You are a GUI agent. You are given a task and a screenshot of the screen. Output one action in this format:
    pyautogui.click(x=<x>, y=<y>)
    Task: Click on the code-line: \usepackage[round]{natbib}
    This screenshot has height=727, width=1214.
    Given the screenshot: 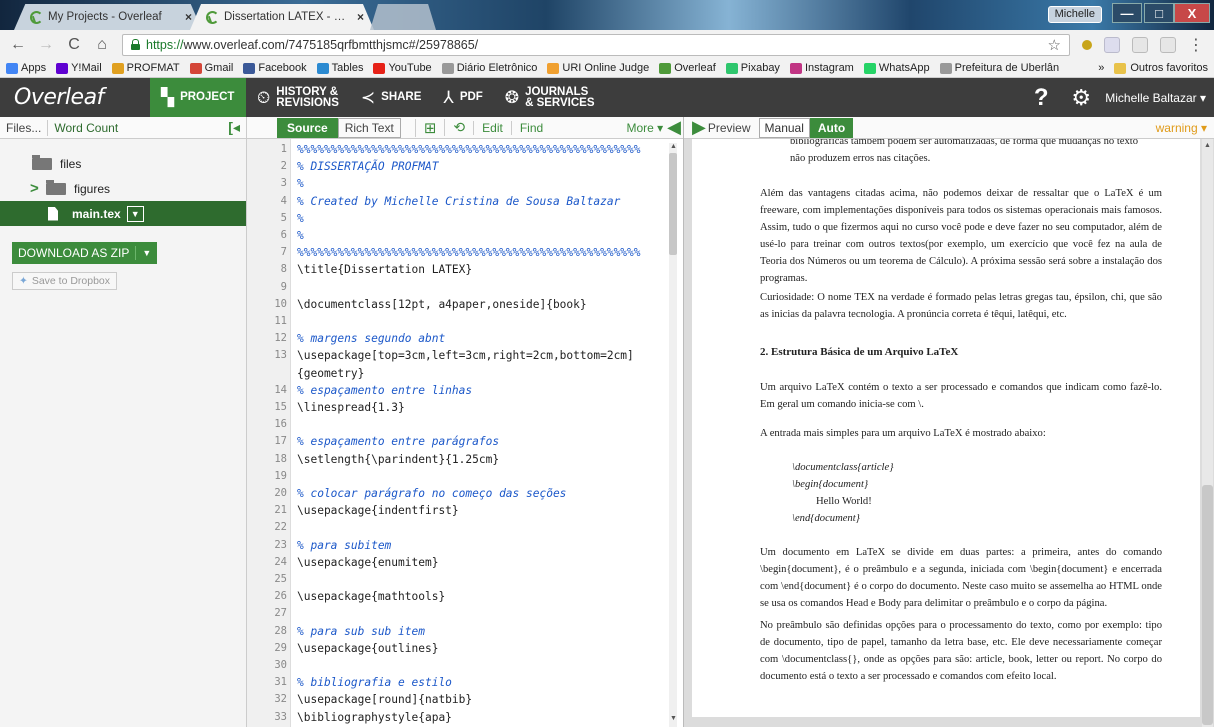 What is the action you would take?
    pyautogui.click(x=479, y=699)
    